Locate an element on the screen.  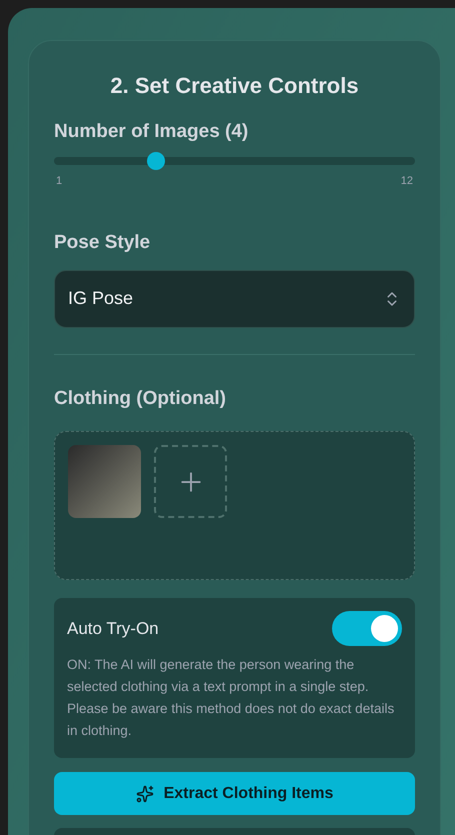
pose-style-label: Pose Style is located at coordinates (103, 243).